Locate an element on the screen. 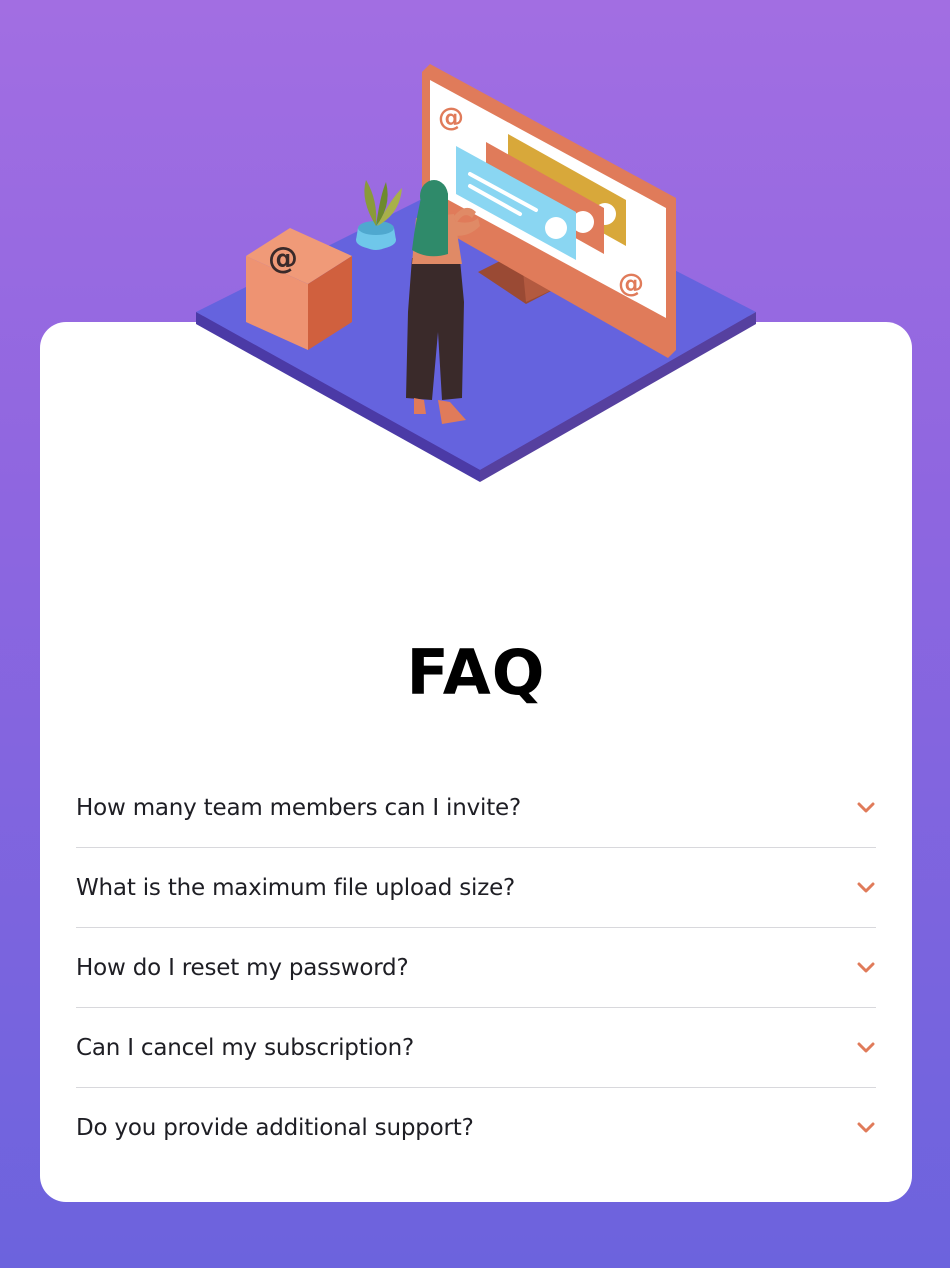  page-title: FAQ is located at coordinates (476, 672).